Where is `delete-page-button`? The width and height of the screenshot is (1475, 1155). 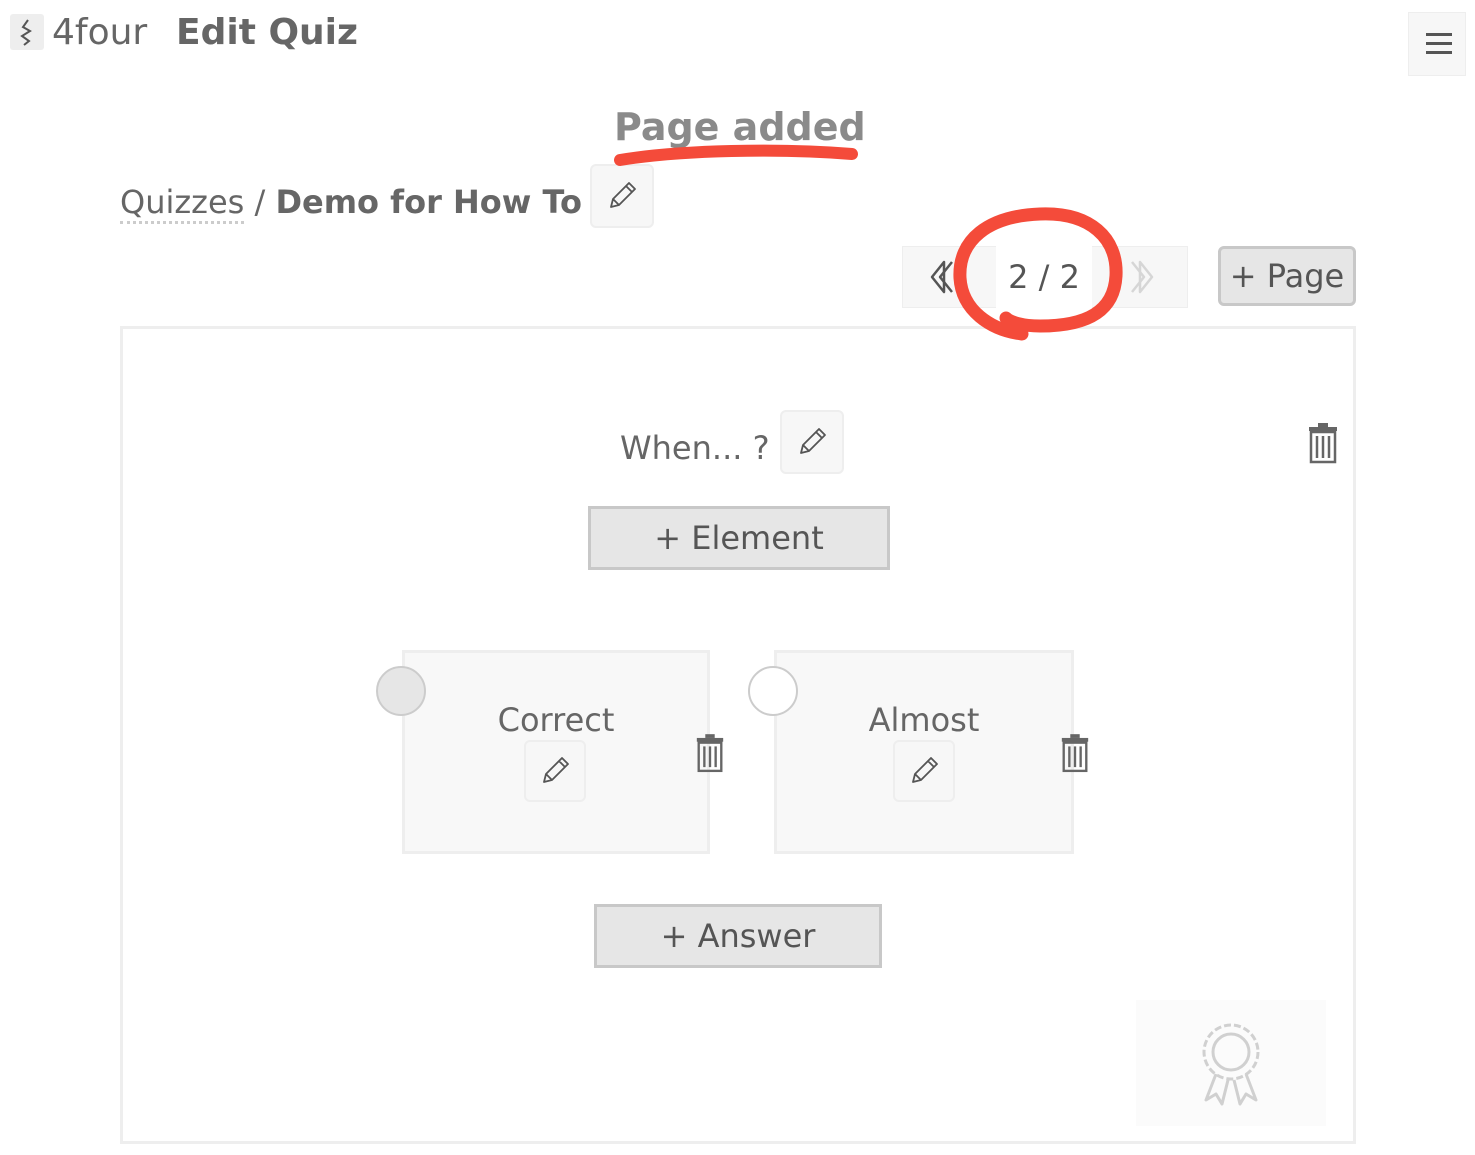
delete-page-button is located at coordinates (1323, 443).